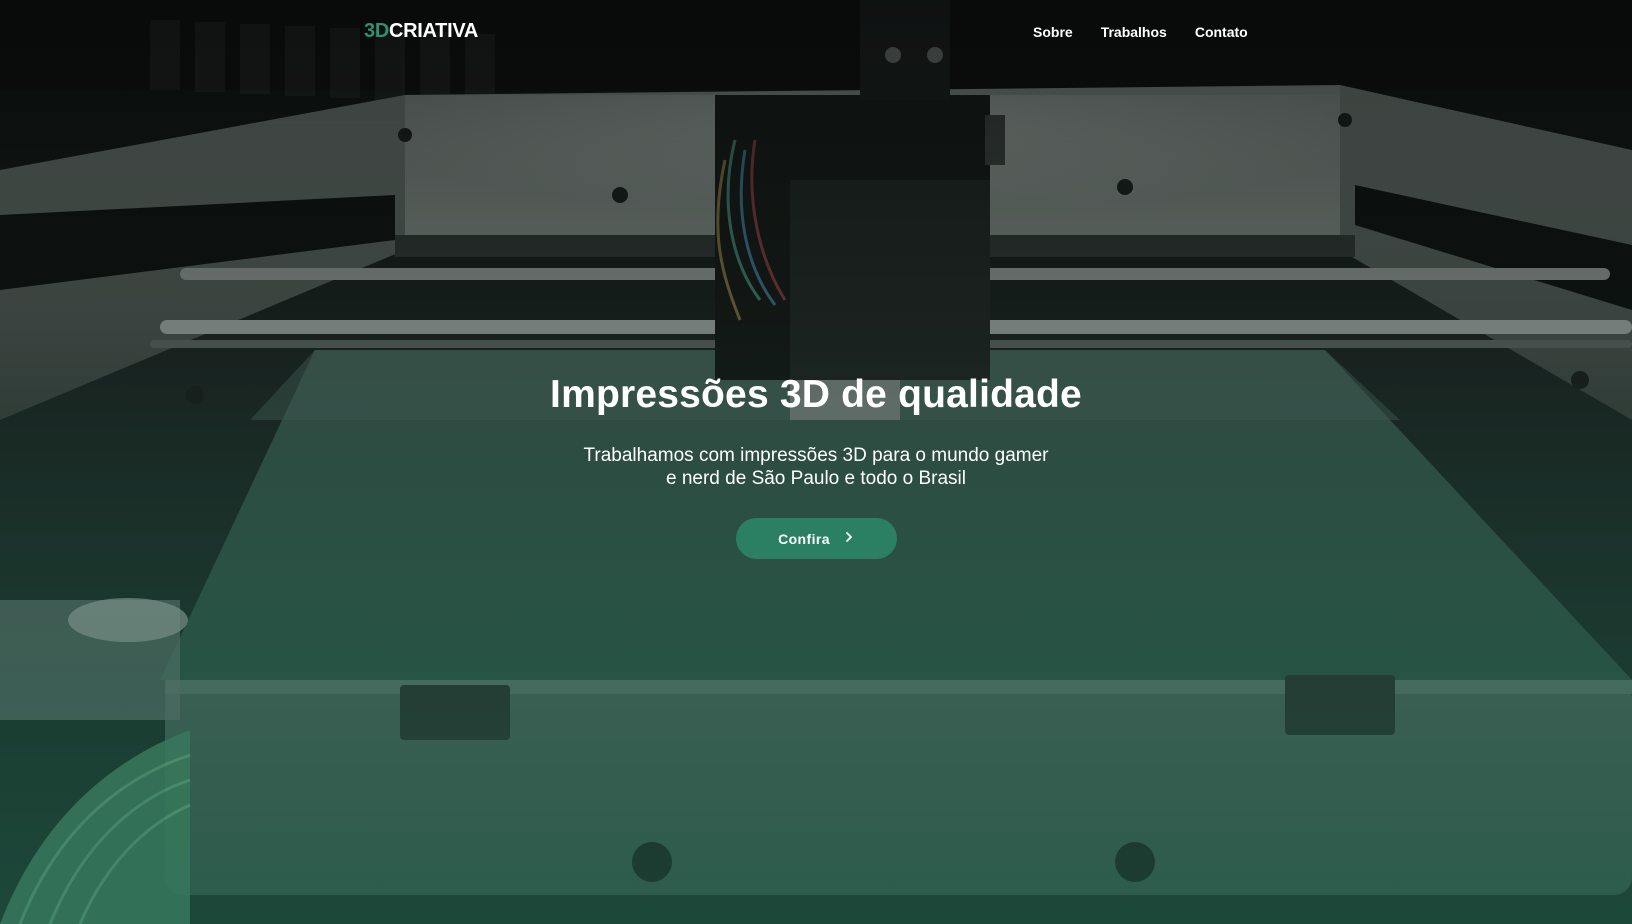 The height and width of the screenshot is (924, 1632). Describe the element at coordinates (804, 538) in the screenshot. I see `confira-button-label: Confira` at that location.